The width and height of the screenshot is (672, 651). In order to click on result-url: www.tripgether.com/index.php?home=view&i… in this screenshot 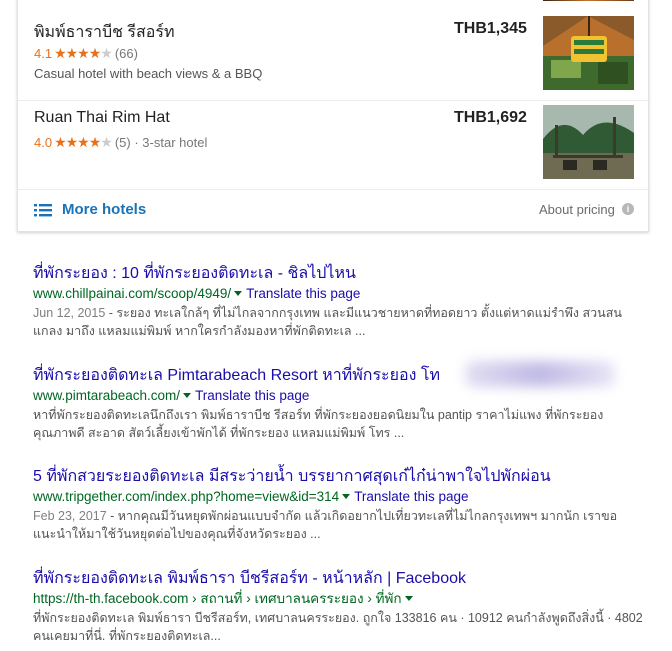, I will do `click(251, 496)`.